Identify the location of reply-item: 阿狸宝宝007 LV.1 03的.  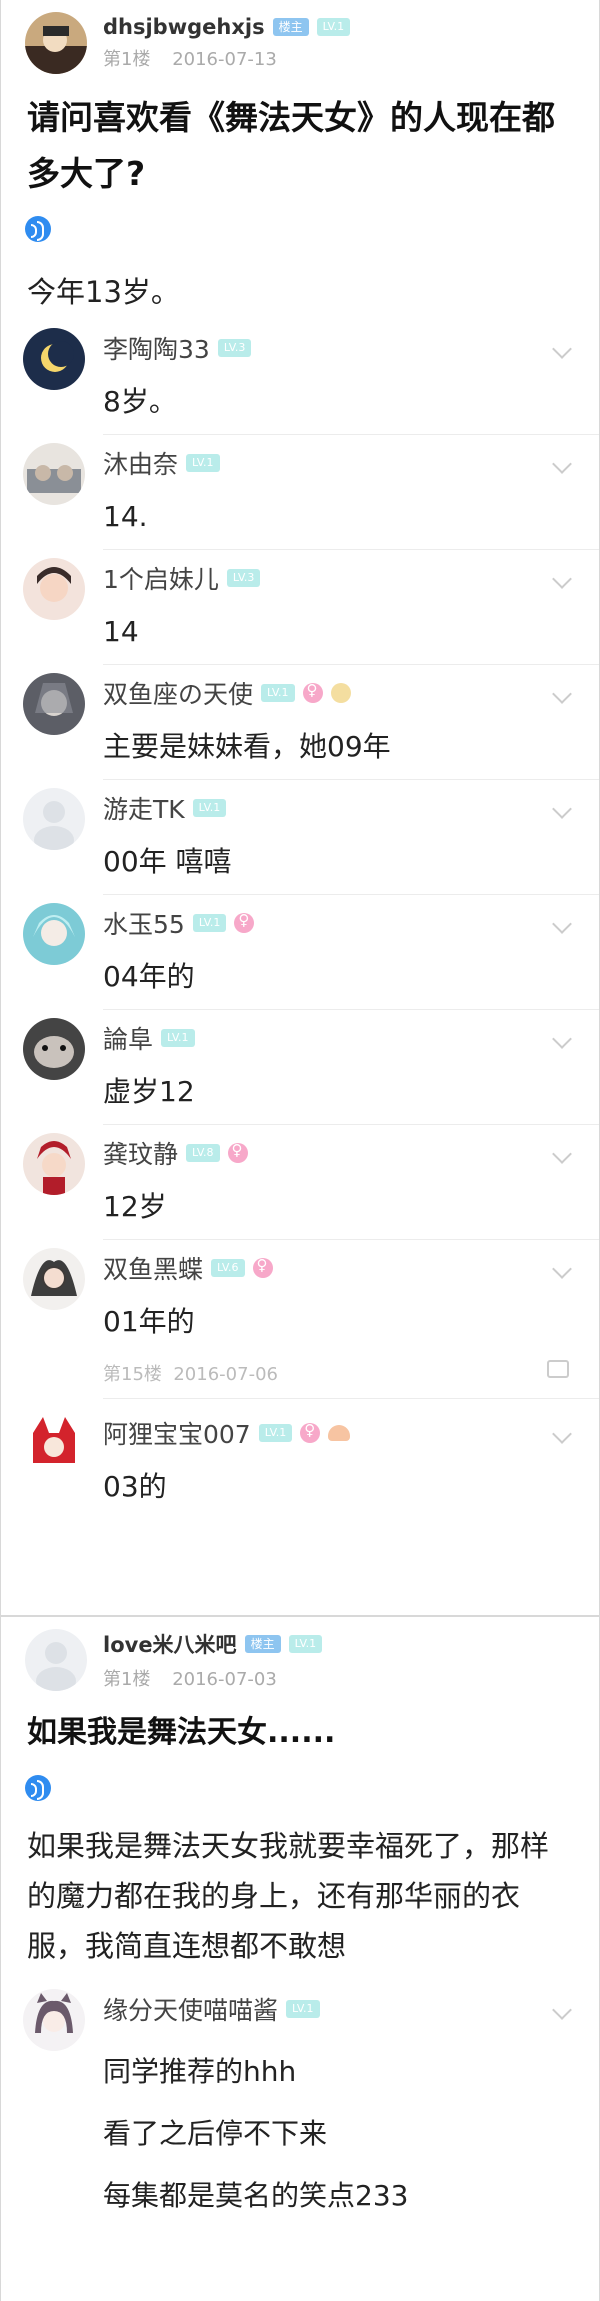
(300, 1462).